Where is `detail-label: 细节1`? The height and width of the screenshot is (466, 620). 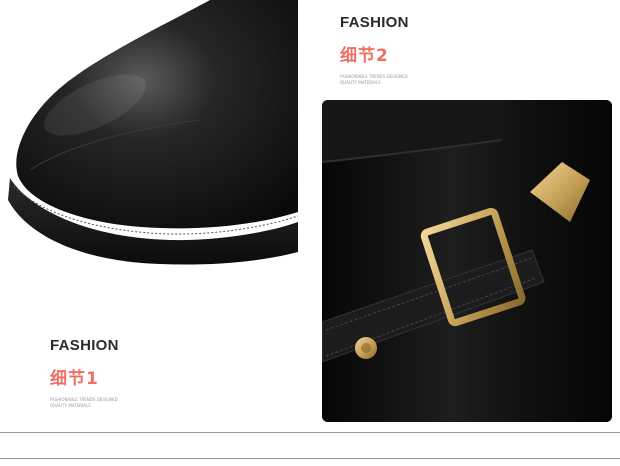
detail-label: 细节1 is located at coordinates (74, 379).